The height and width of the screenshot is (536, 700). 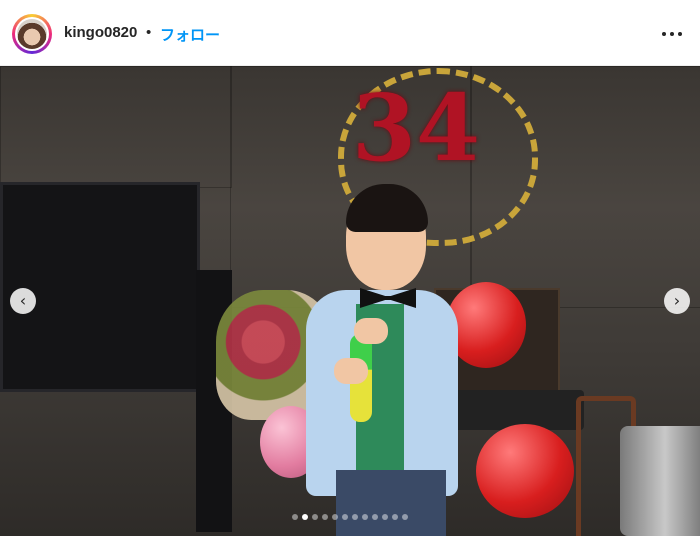 I want to click on boy-pants, so click(x=391, y=503).